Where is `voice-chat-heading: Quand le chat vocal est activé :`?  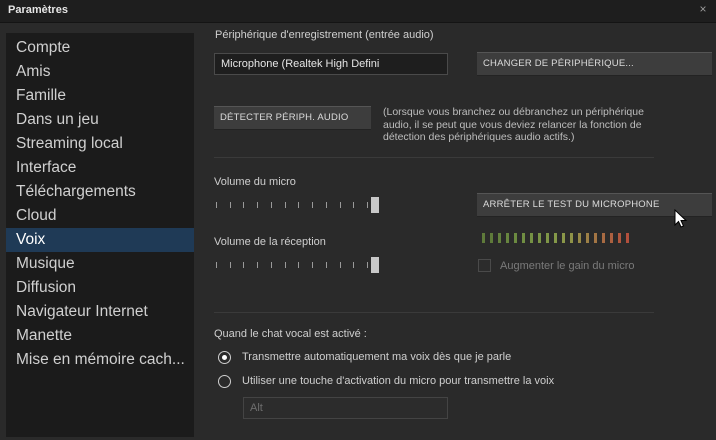
voice-chat-heading: Quand le chat vocal est activé : is located at coordinates (290, 334).